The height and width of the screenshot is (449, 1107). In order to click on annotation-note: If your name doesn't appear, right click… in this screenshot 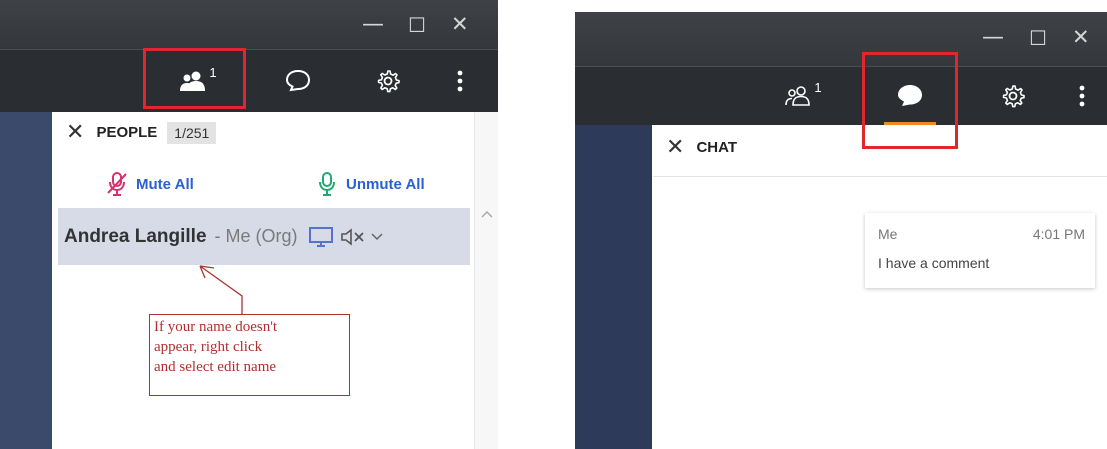, I will do `click(249, 355)`.